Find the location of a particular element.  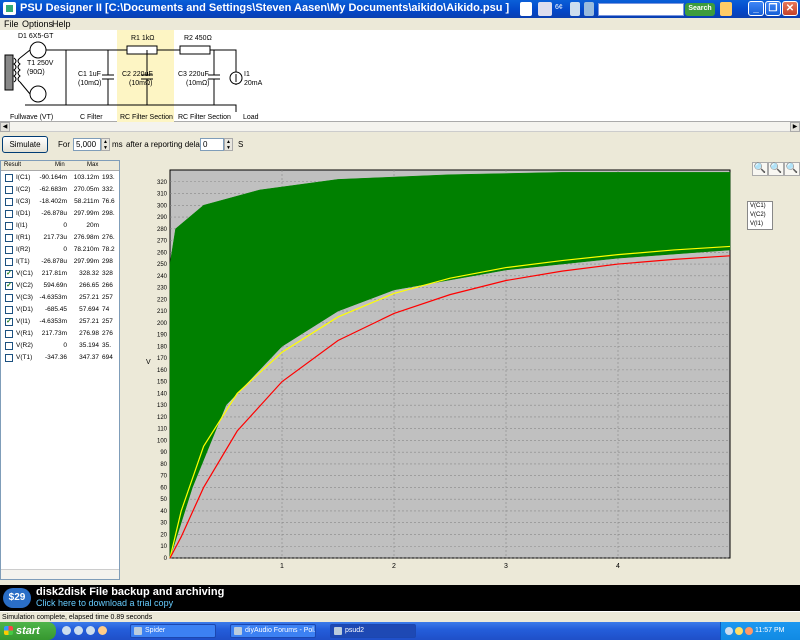

tray-security-icon is located at coordinates (739, 631).